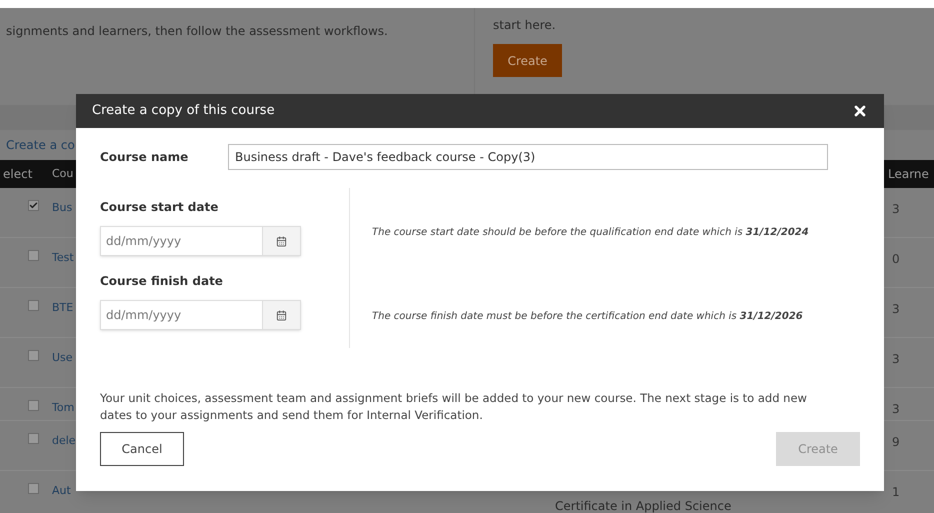 Image resolution: width=934 pixels, height=513 pixels. I want to click on learners-cell-text: 9, so click(896, 442).